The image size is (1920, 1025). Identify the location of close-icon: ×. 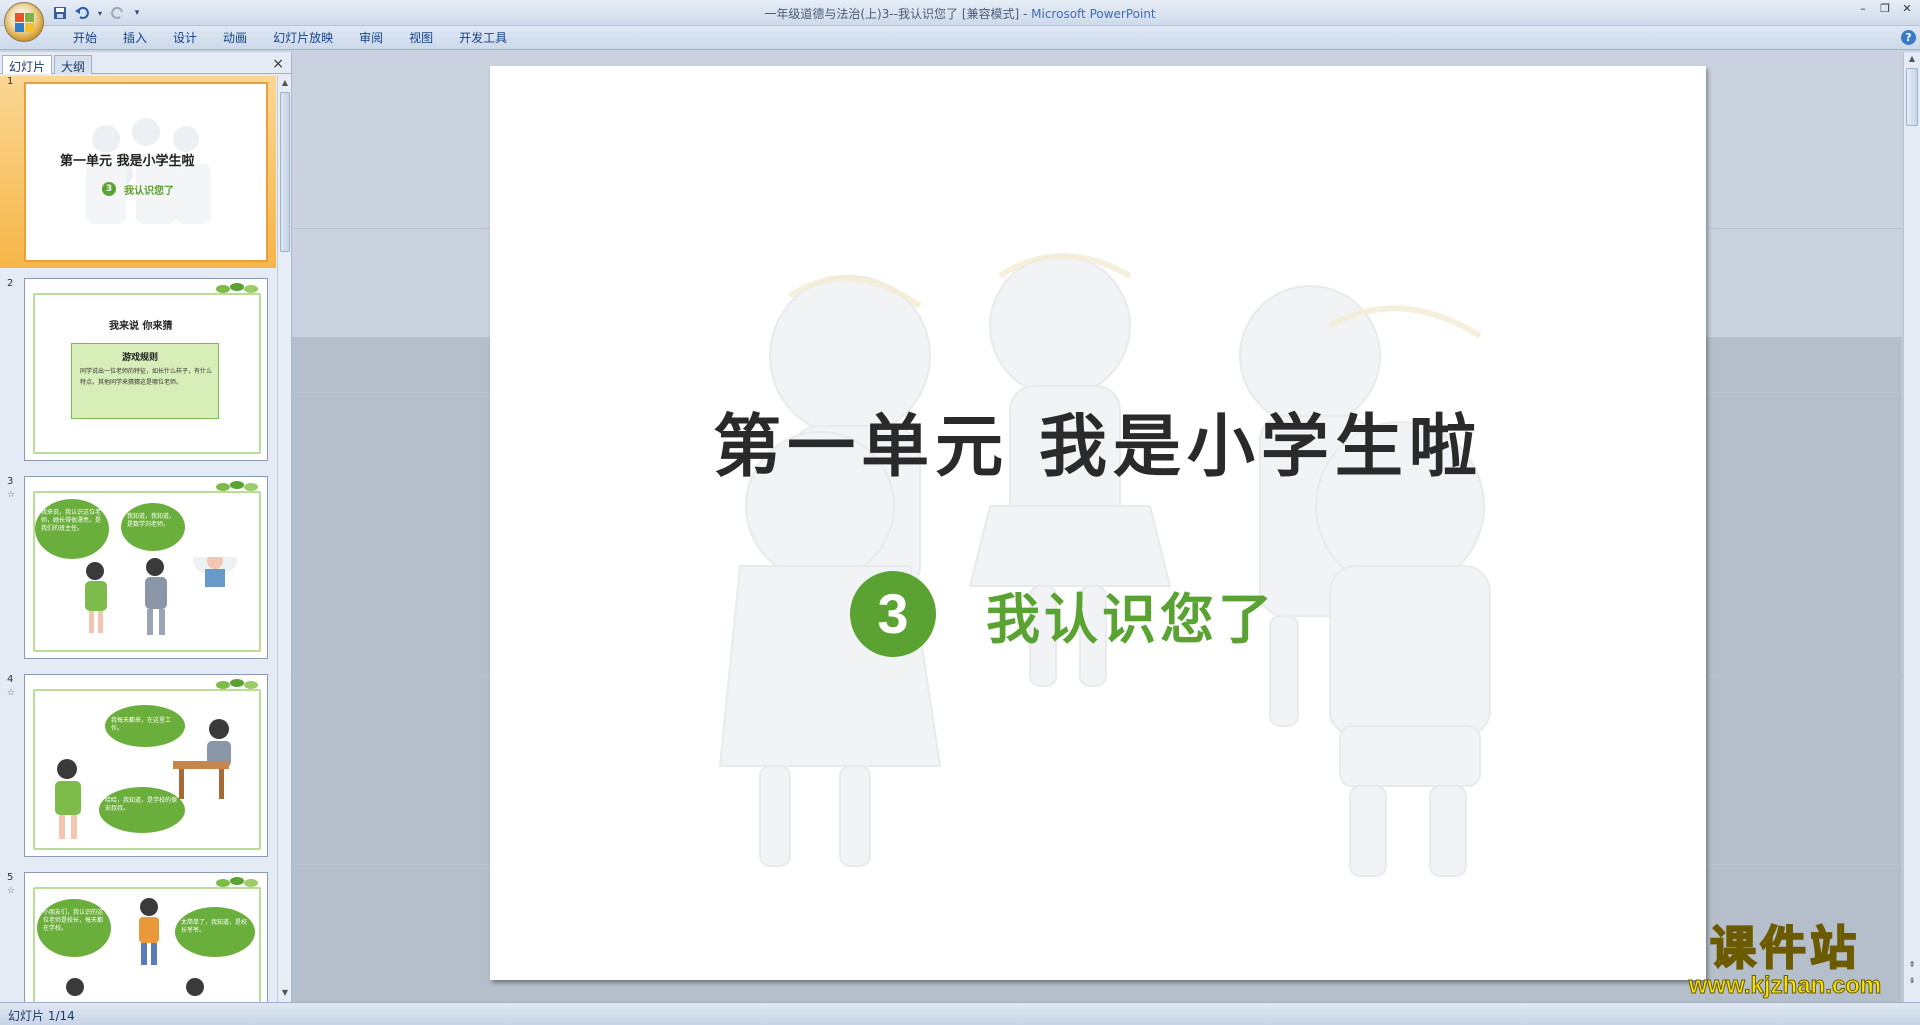
(278, 64).